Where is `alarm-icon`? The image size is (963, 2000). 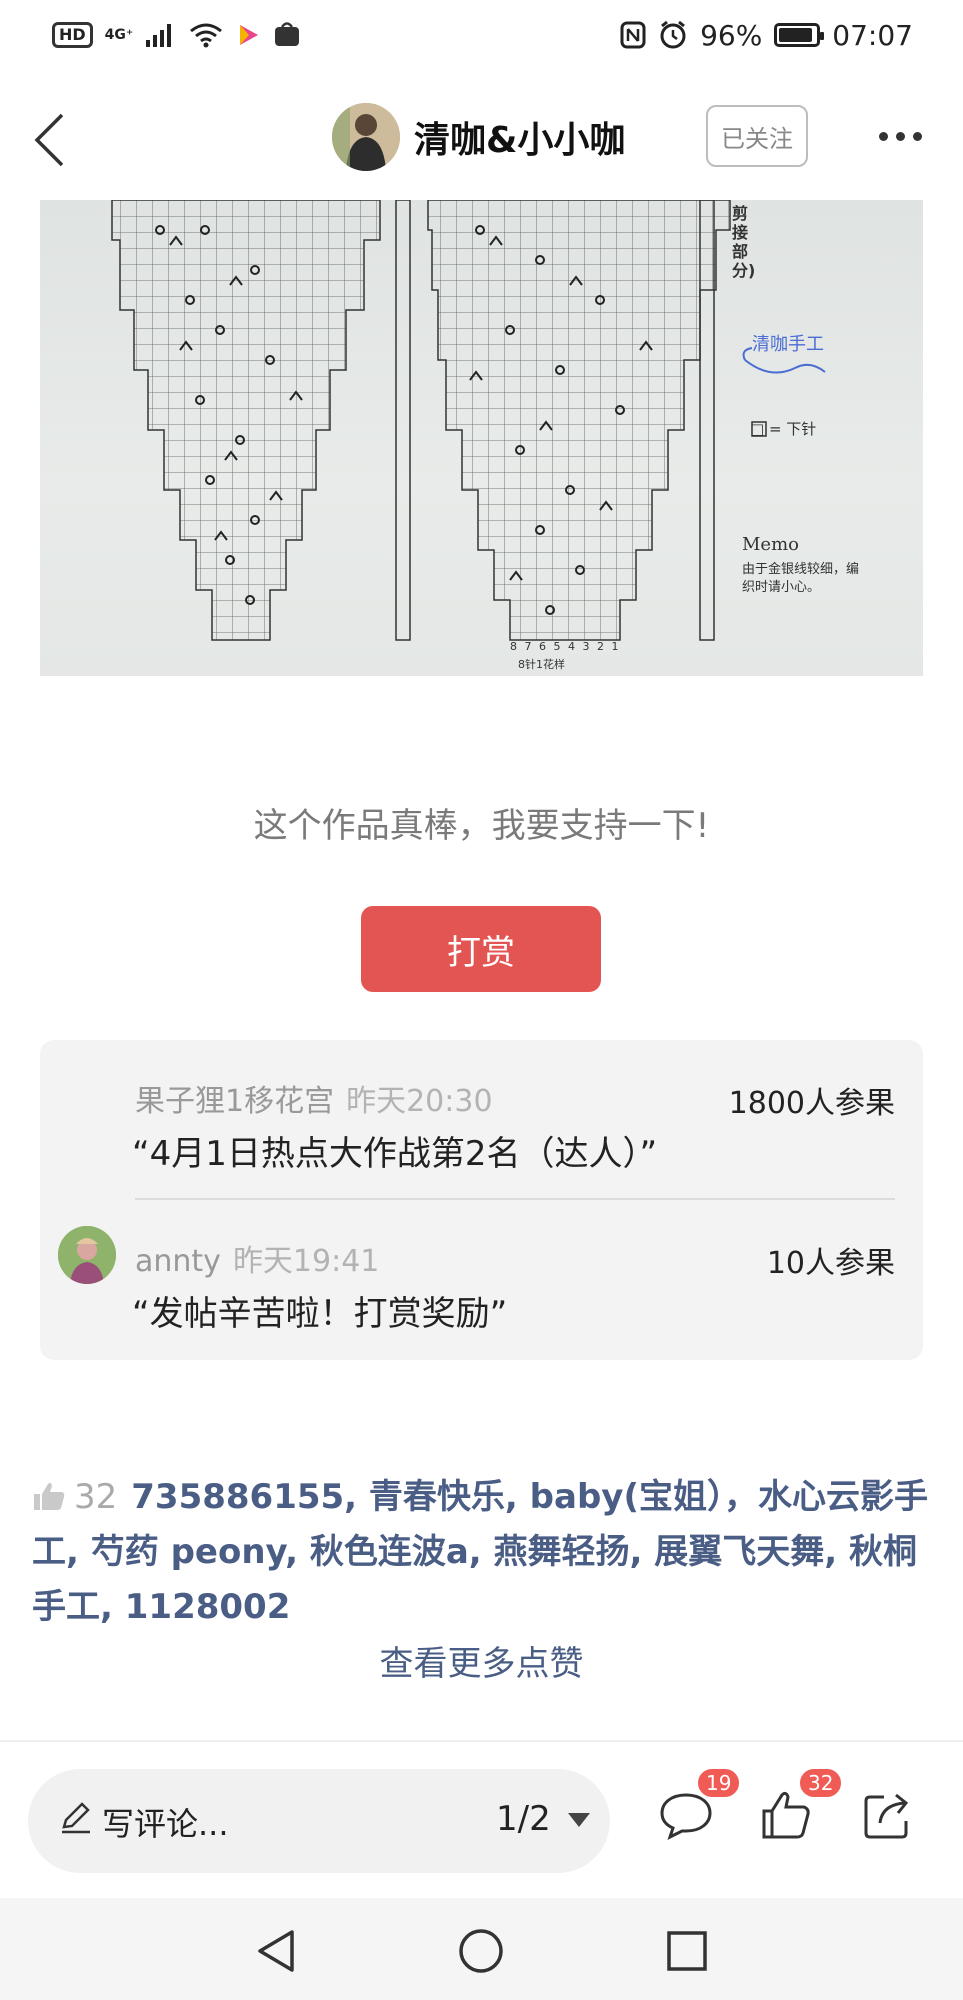
alarm-icon is located at coordinates (673, 34).